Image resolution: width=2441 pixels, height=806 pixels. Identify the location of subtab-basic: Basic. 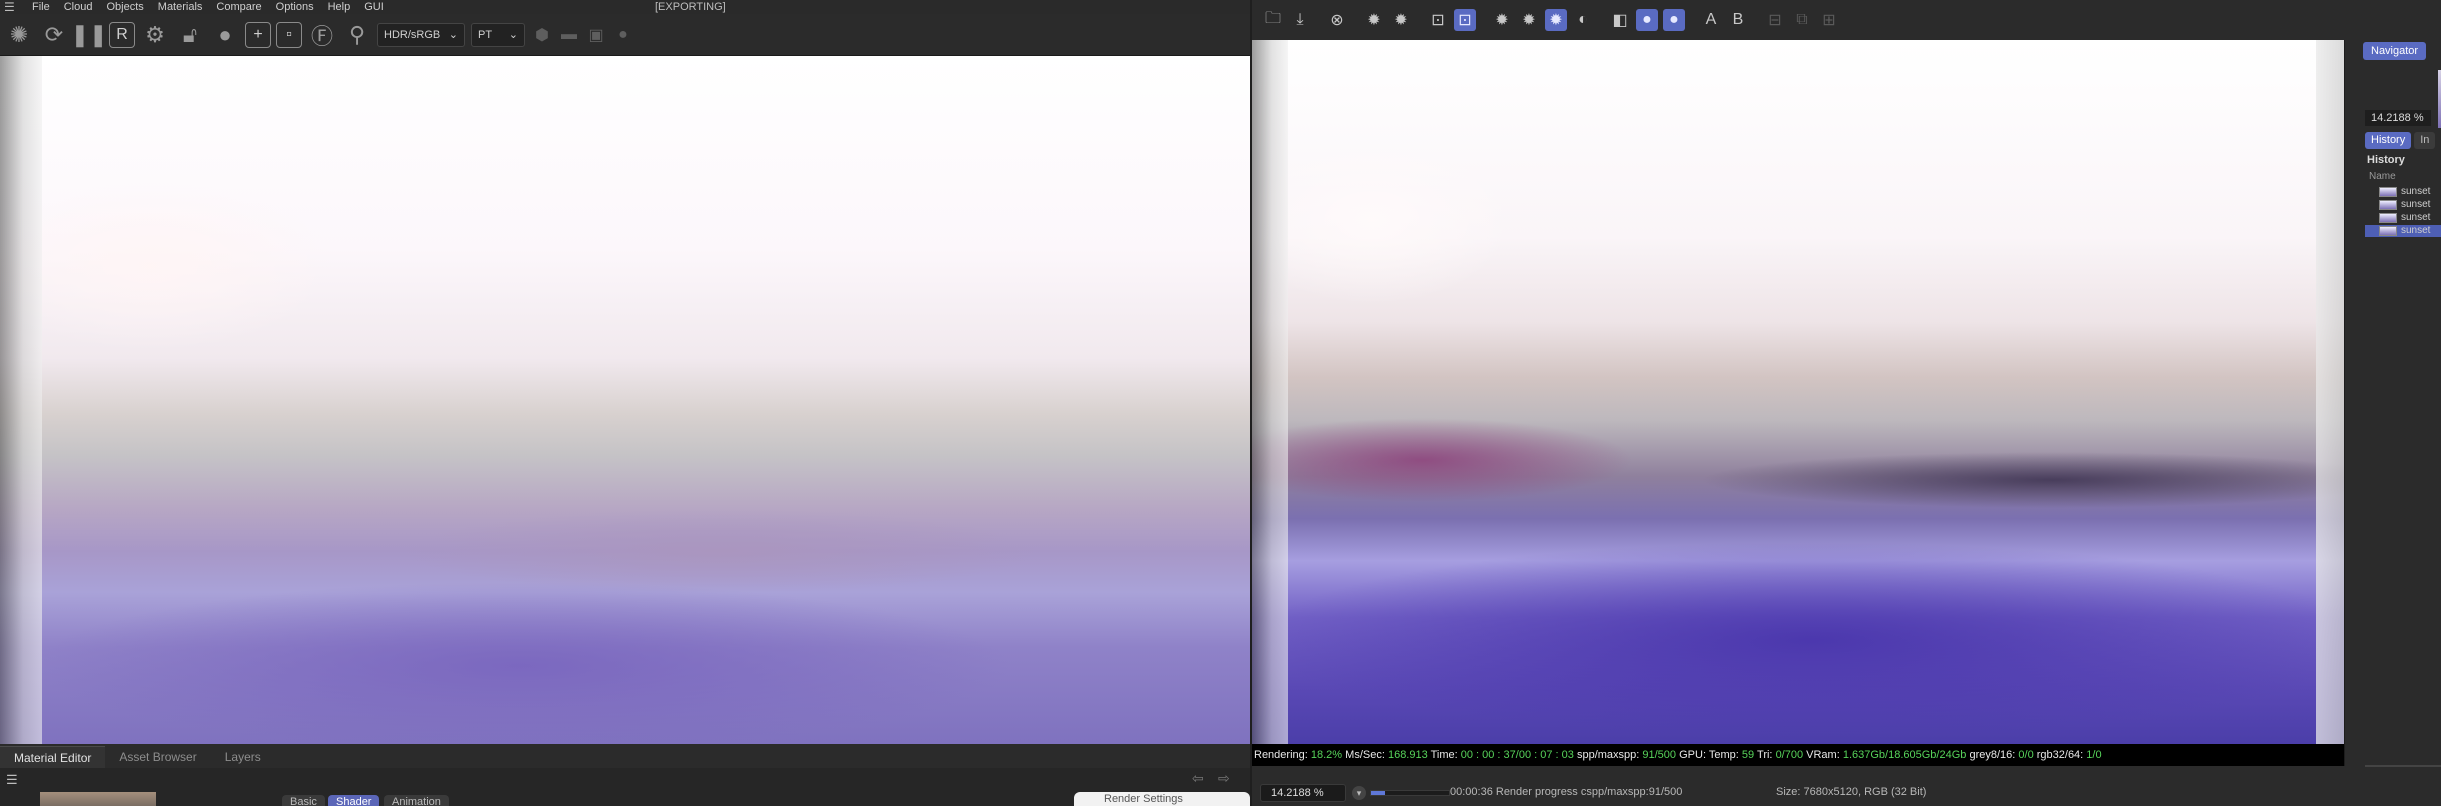
(303, 800).